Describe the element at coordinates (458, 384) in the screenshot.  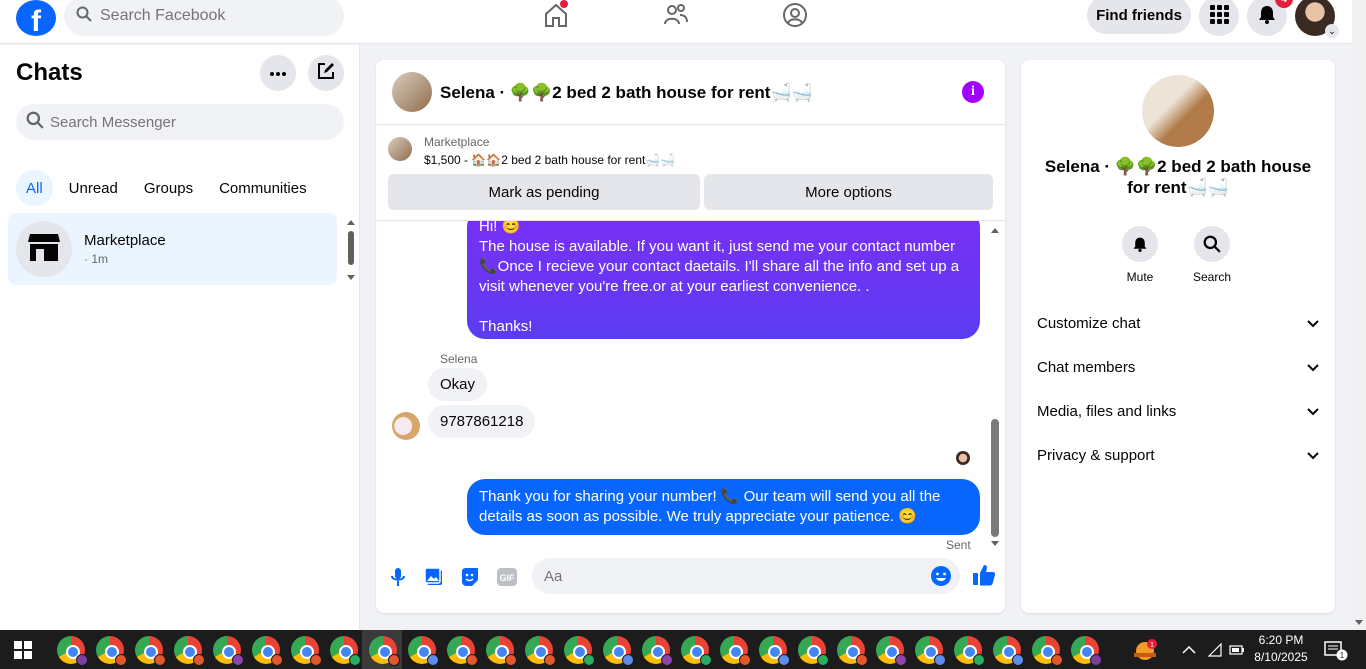
I see `incoming-message: Okay` at that location.